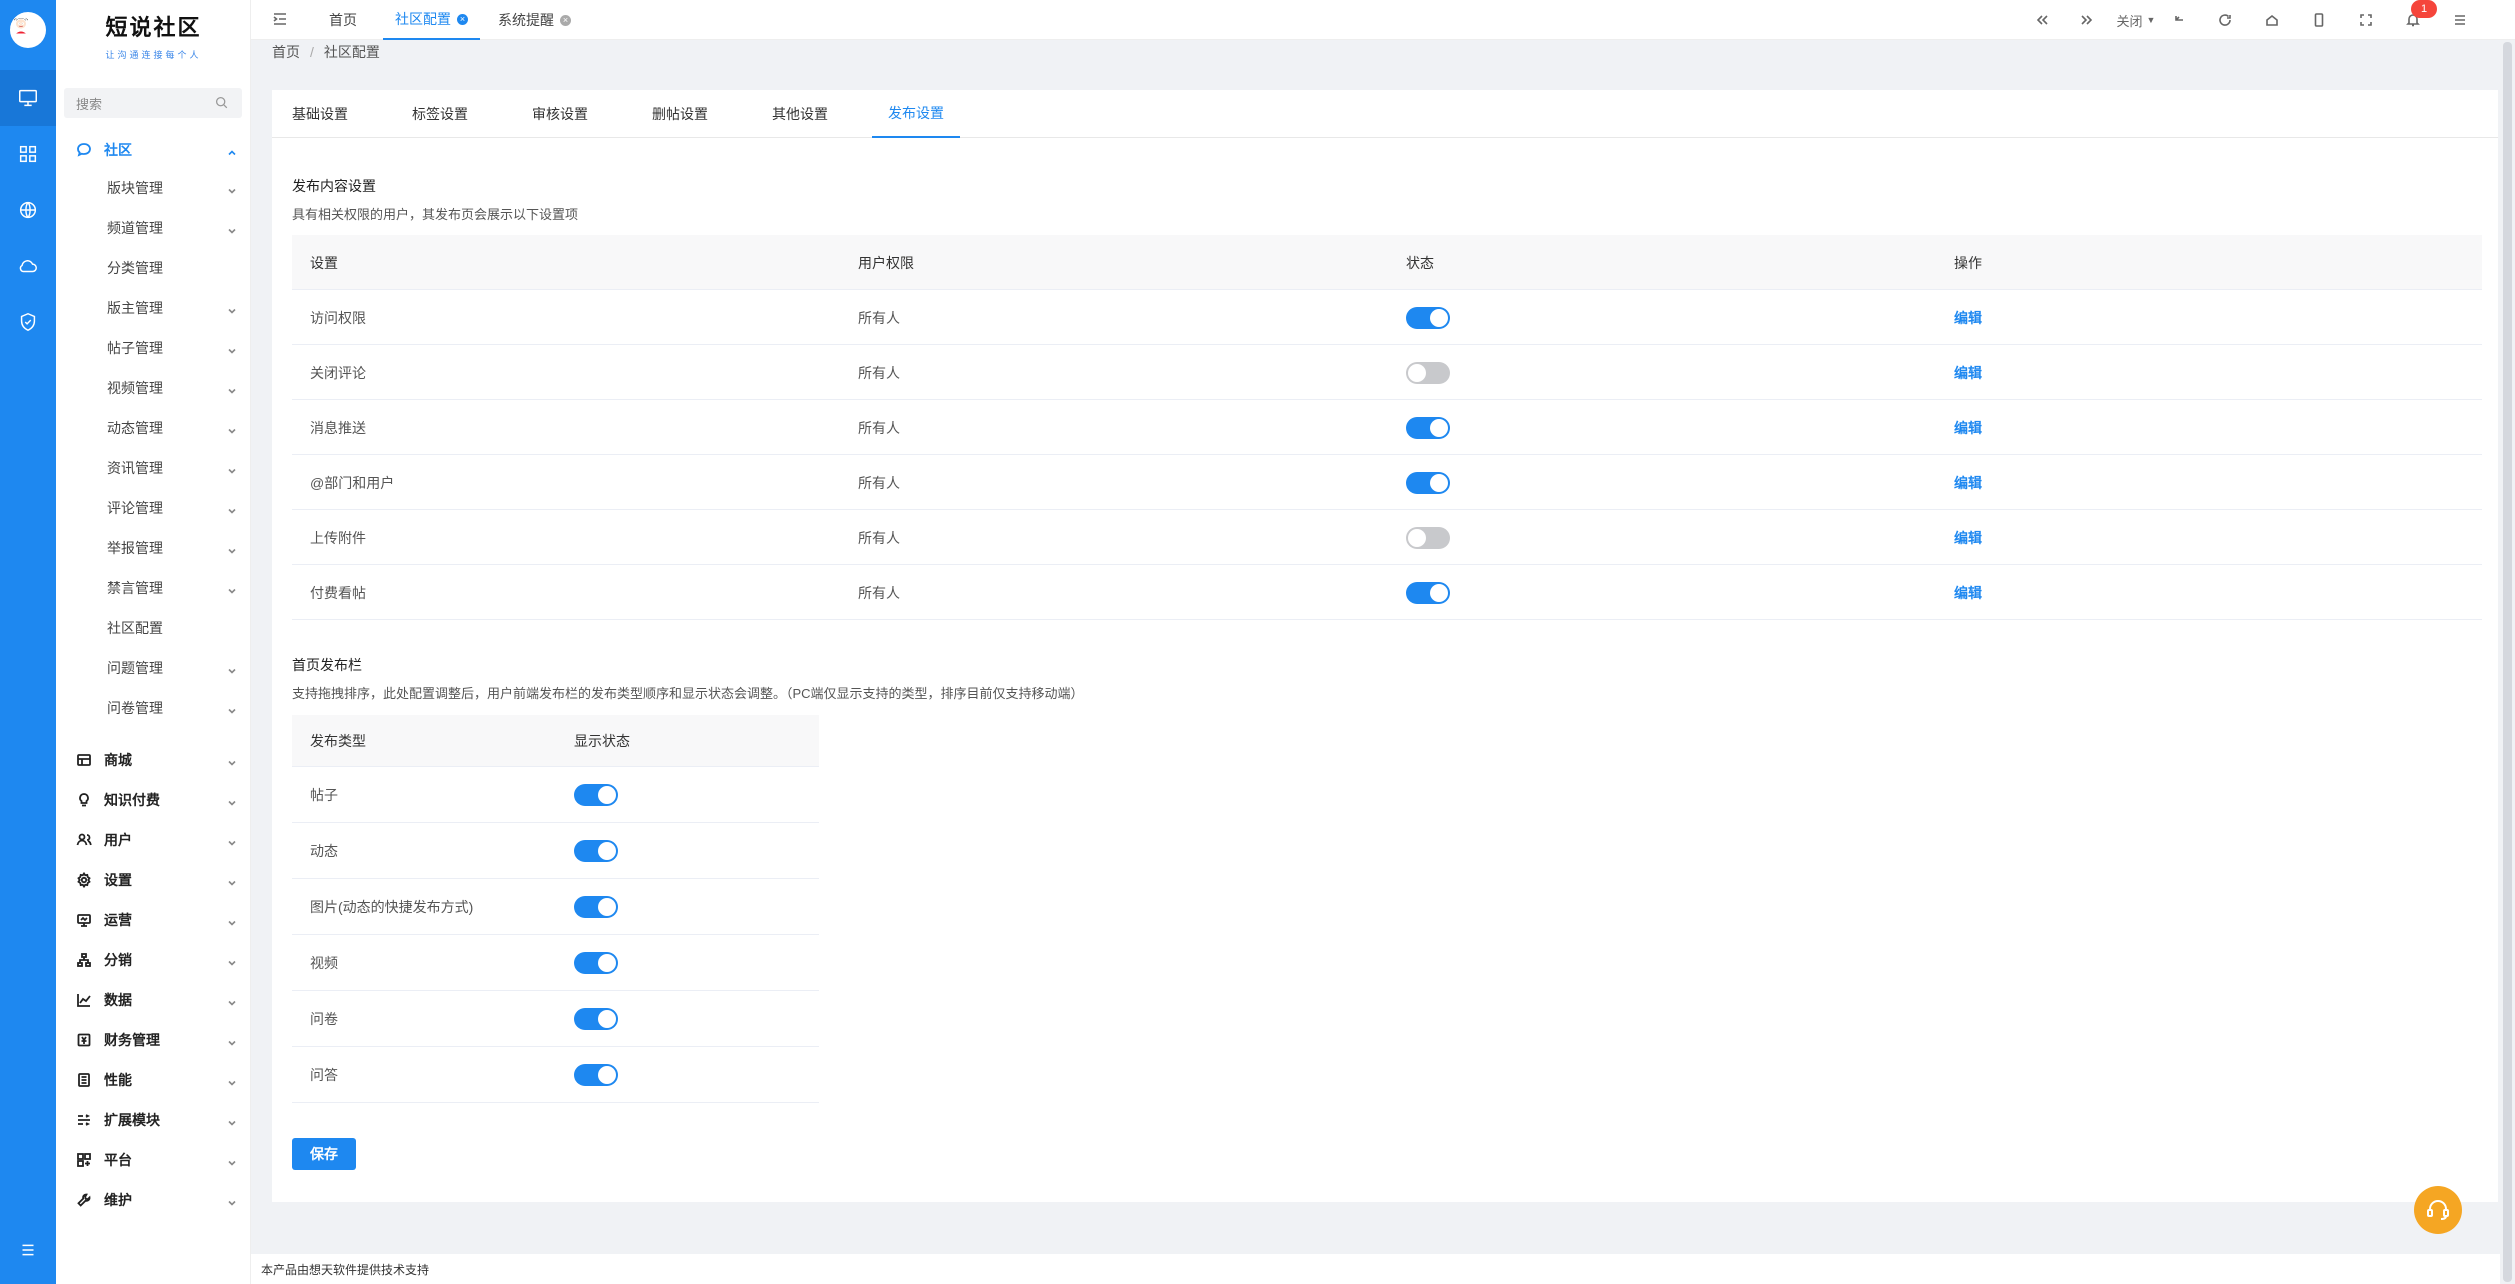 This screenshot has width=2515, height=1284. What do you see at coordinates (680, 114) in the screenshot?
I see `tab-delete-settings: 删帖设置` at bounding box center [680, 114].